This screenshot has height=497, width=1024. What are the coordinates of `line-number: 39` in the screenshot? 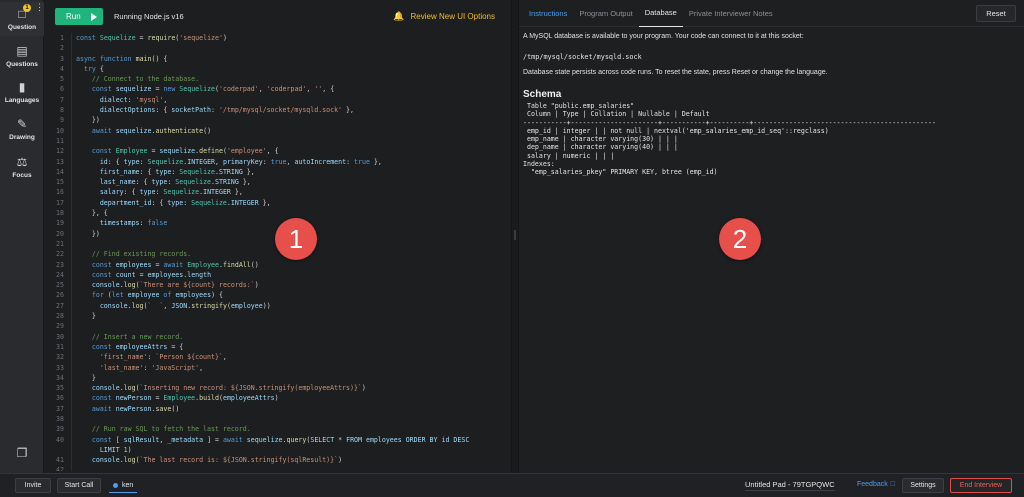 It's located at (60, 429).